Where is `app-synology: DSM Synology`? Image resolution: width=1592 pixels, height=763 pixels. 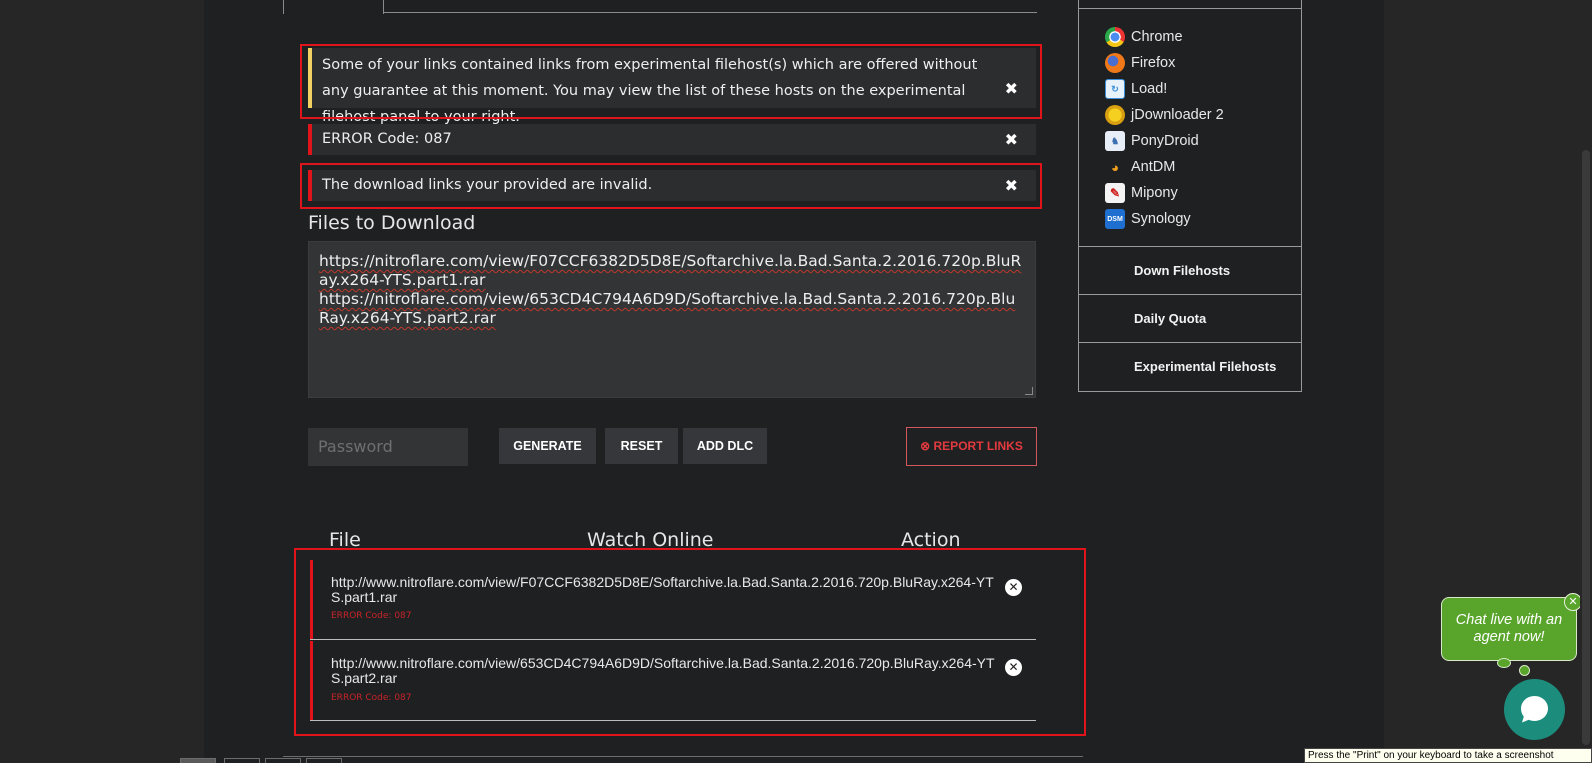 app-synology: DSM Synology is located at coordinates (1148, 219).